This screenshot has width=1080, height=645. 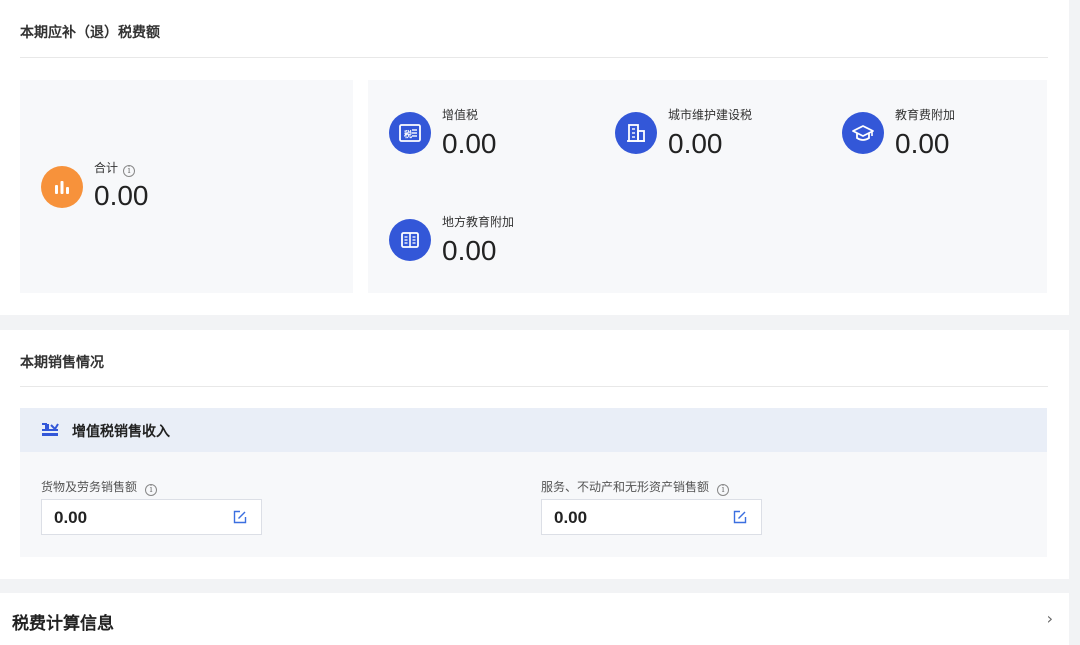 I want to click on calc-info-title: 税费计算信息, so click(x=63, y=624).